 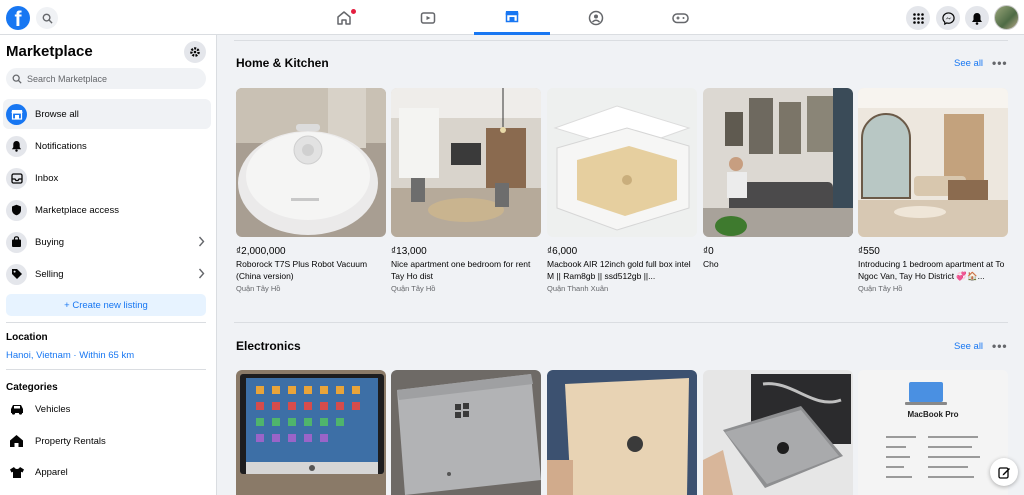 I want to click on menu-button, so click(x=918, y=18).